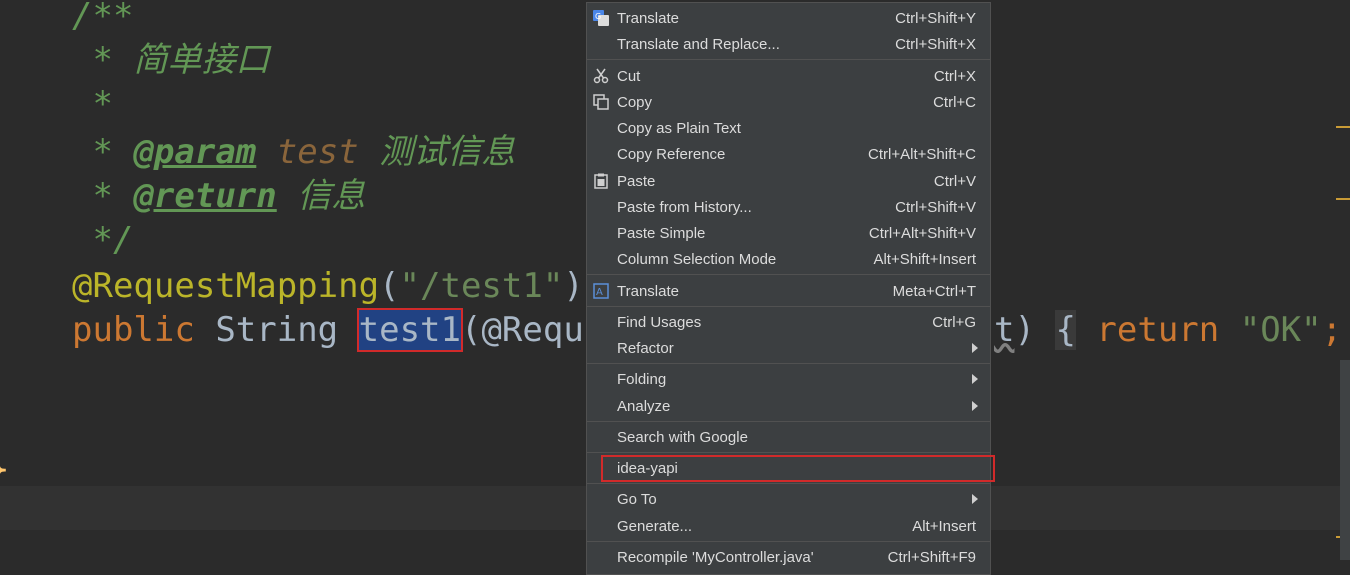  I want to click on menu-item-label: Paste Simple, so click(661, 233).